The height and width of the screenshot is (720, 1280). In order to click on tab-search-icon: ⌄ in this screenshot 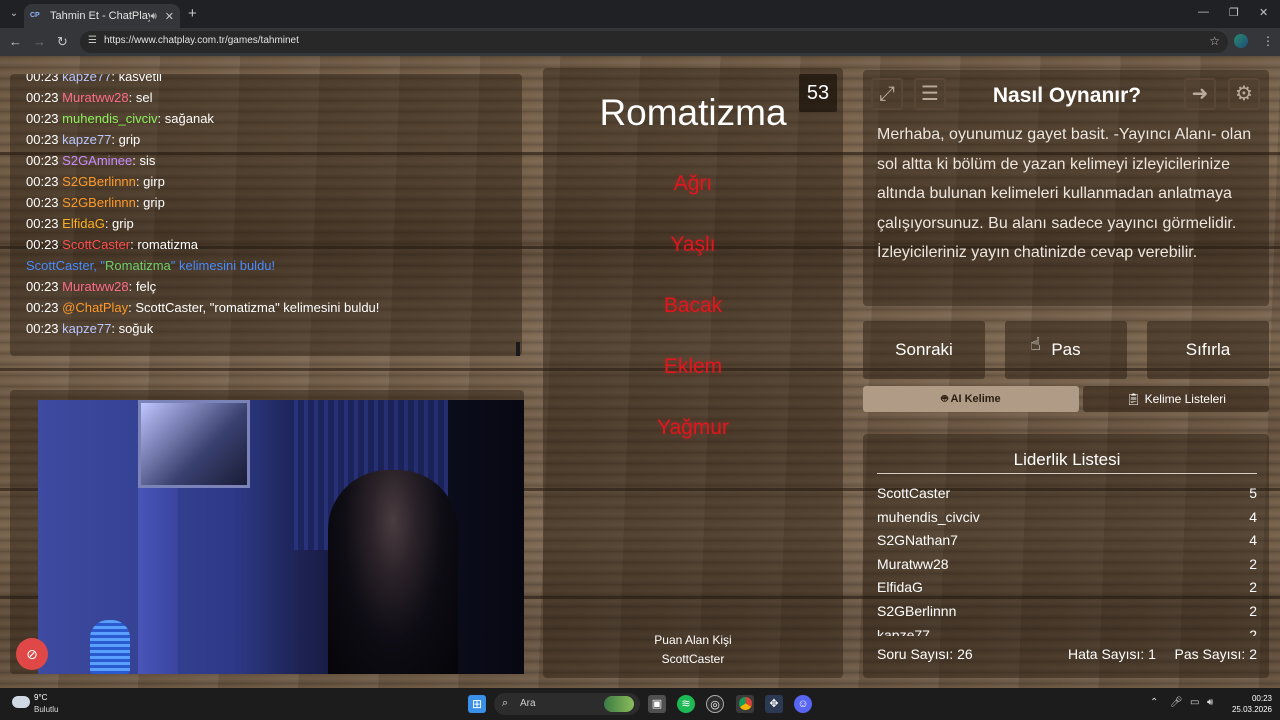, I will do `click(14, 14)`.